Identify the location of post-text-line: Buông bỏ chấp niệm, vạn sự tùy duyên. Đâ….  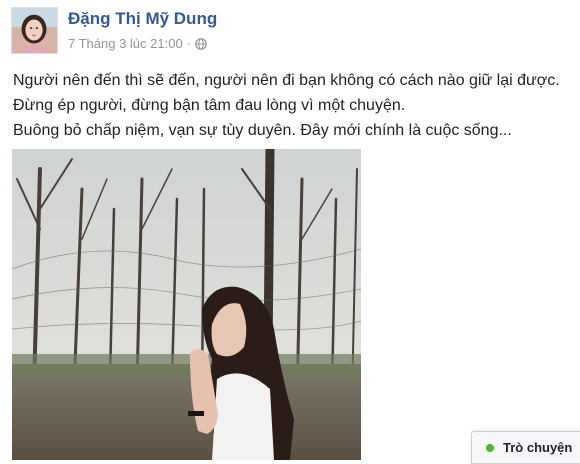
(262, 130).